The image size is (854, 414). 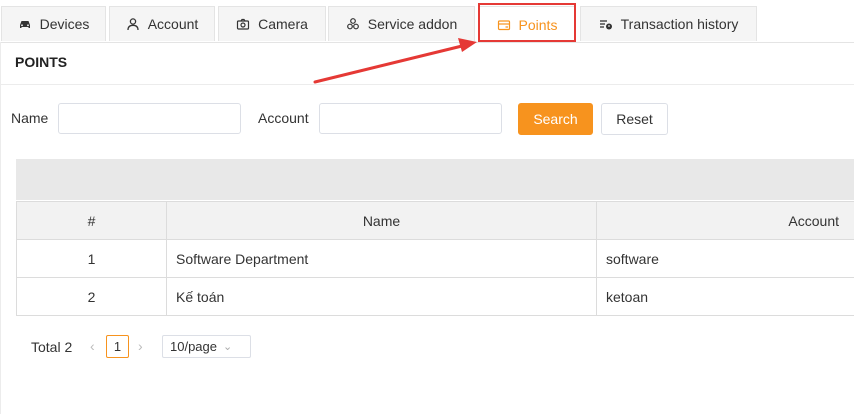 What do you see at coordinates (283, 118) in the screenshot?
I see `account-label: Account` at bounding box center [283, 118].